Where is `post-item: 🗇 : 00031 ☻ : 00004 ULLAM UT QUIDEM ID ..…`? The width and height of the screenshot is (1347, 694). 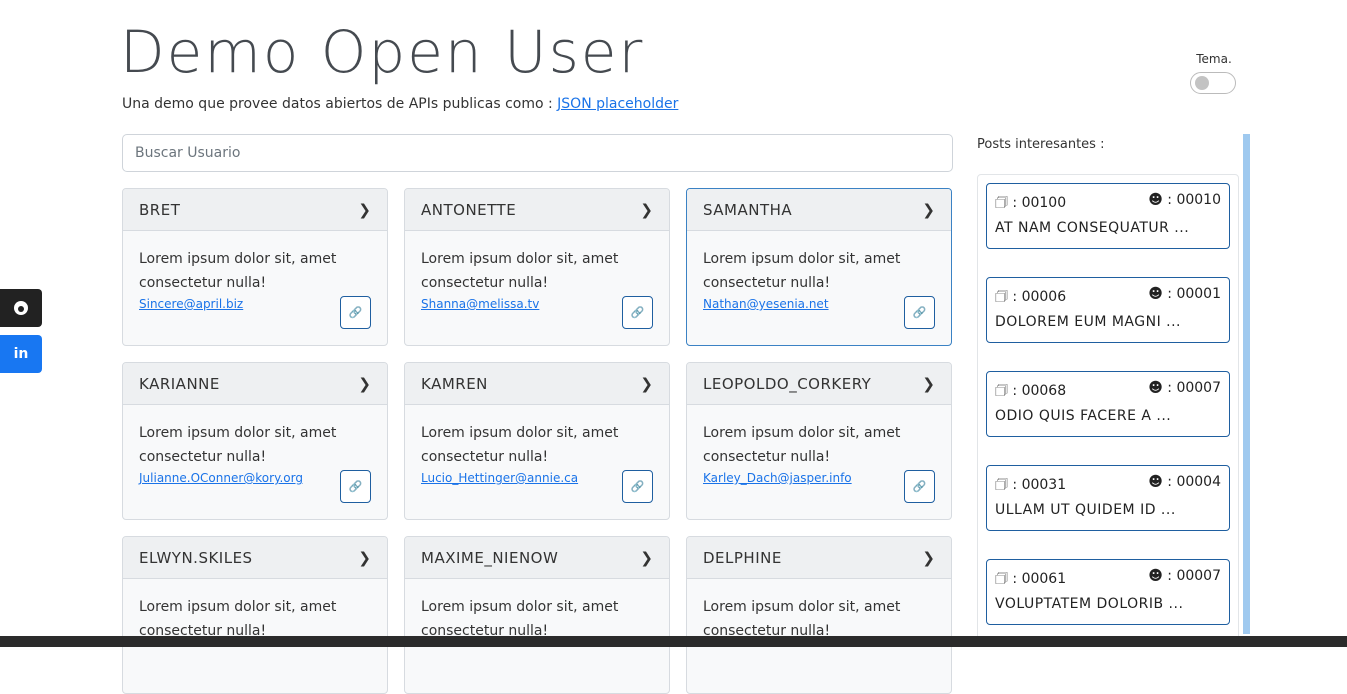
post-item: 🗇 : 00031 ☻ : 00004 ULLAM UT QUIDEM ID ..… is located at coordinates (1108, 498).